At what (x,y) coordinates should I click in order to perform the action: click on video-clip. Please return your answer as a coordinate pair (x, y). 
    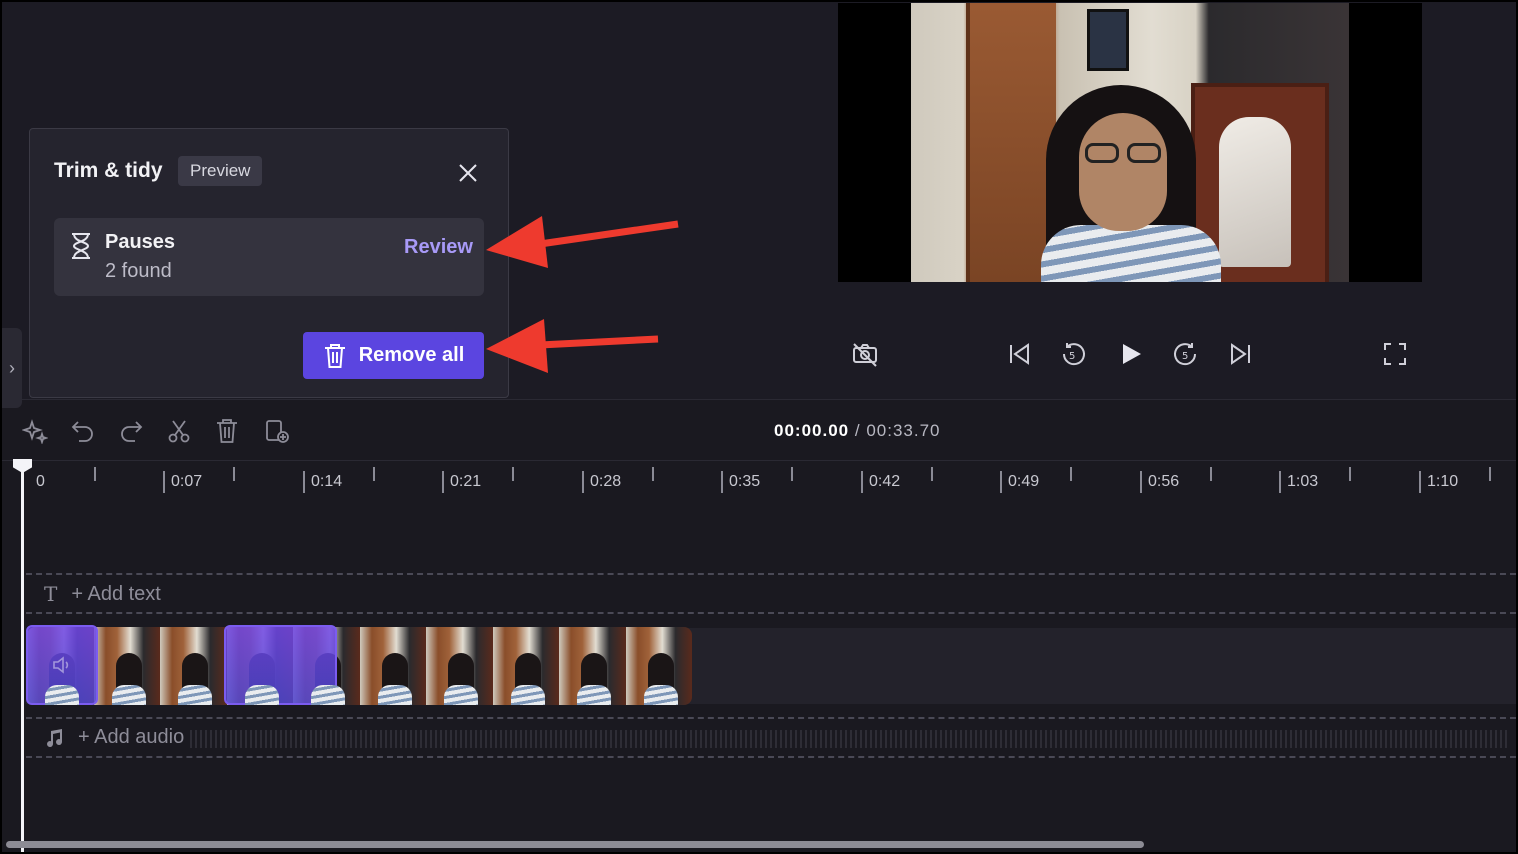
    Looking at the image, I should click on (359, 666).